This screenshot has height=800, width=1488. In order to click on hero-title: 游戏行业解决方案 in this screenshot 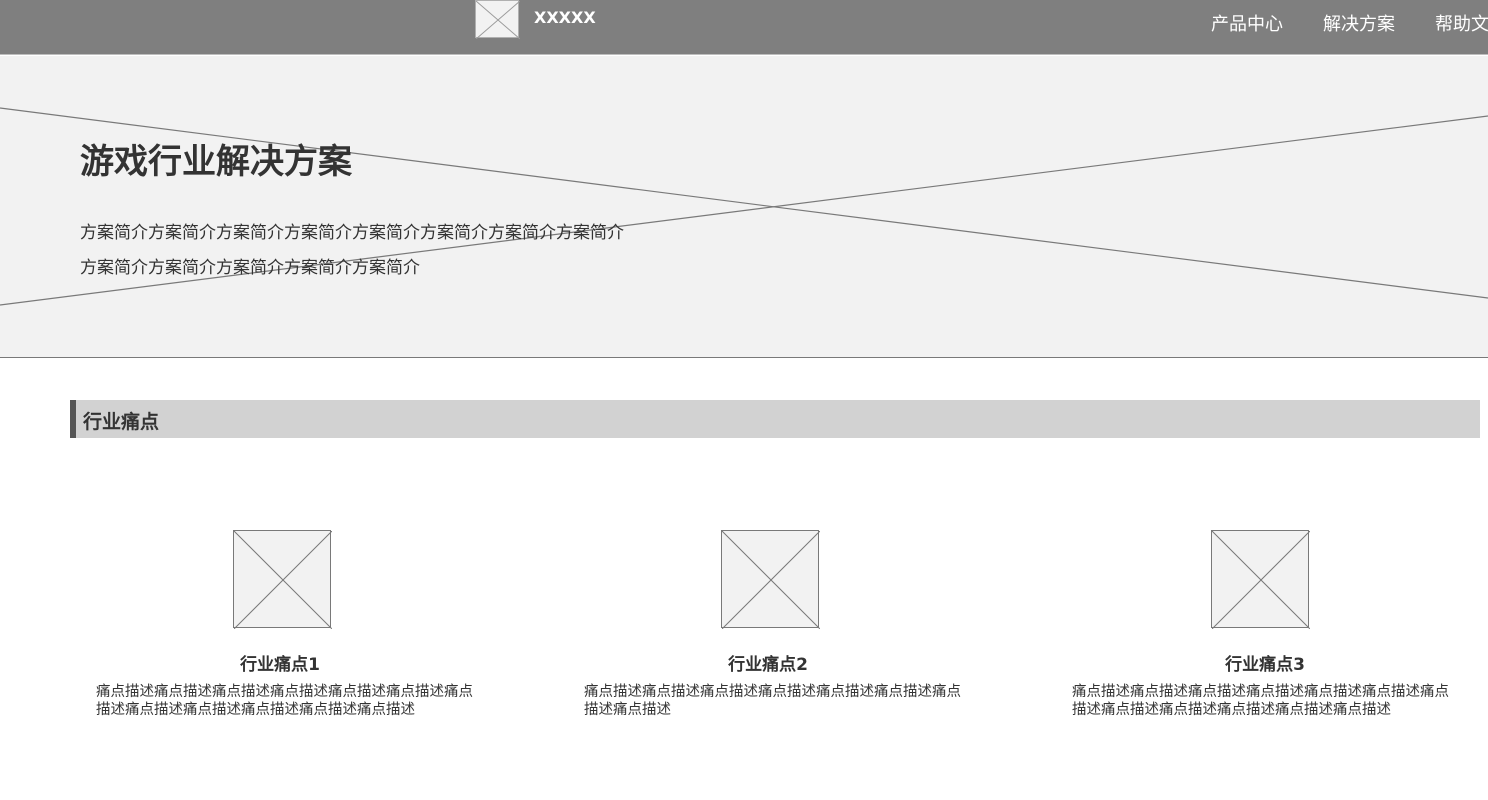, I will do `click(216, 162)`.